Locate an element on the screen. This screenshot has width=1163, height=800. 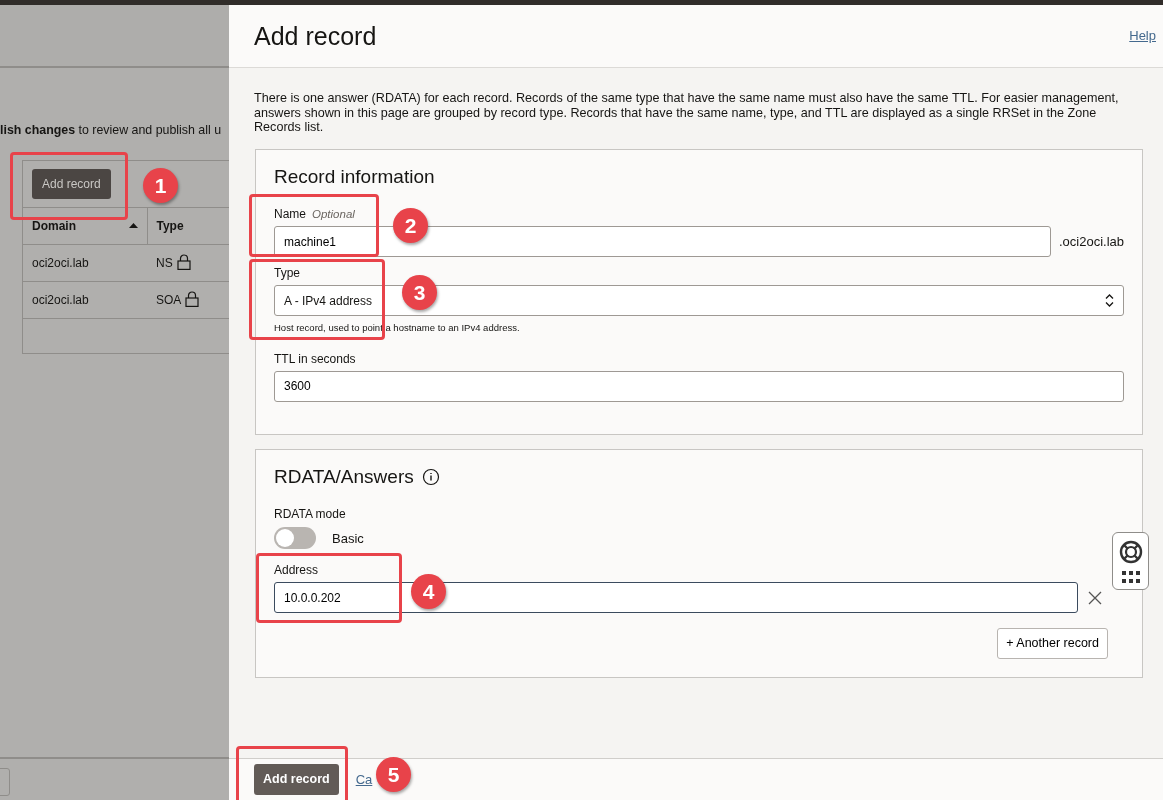
notice-text: lish changes to review and publish all u is located at coordinates (111, 130).